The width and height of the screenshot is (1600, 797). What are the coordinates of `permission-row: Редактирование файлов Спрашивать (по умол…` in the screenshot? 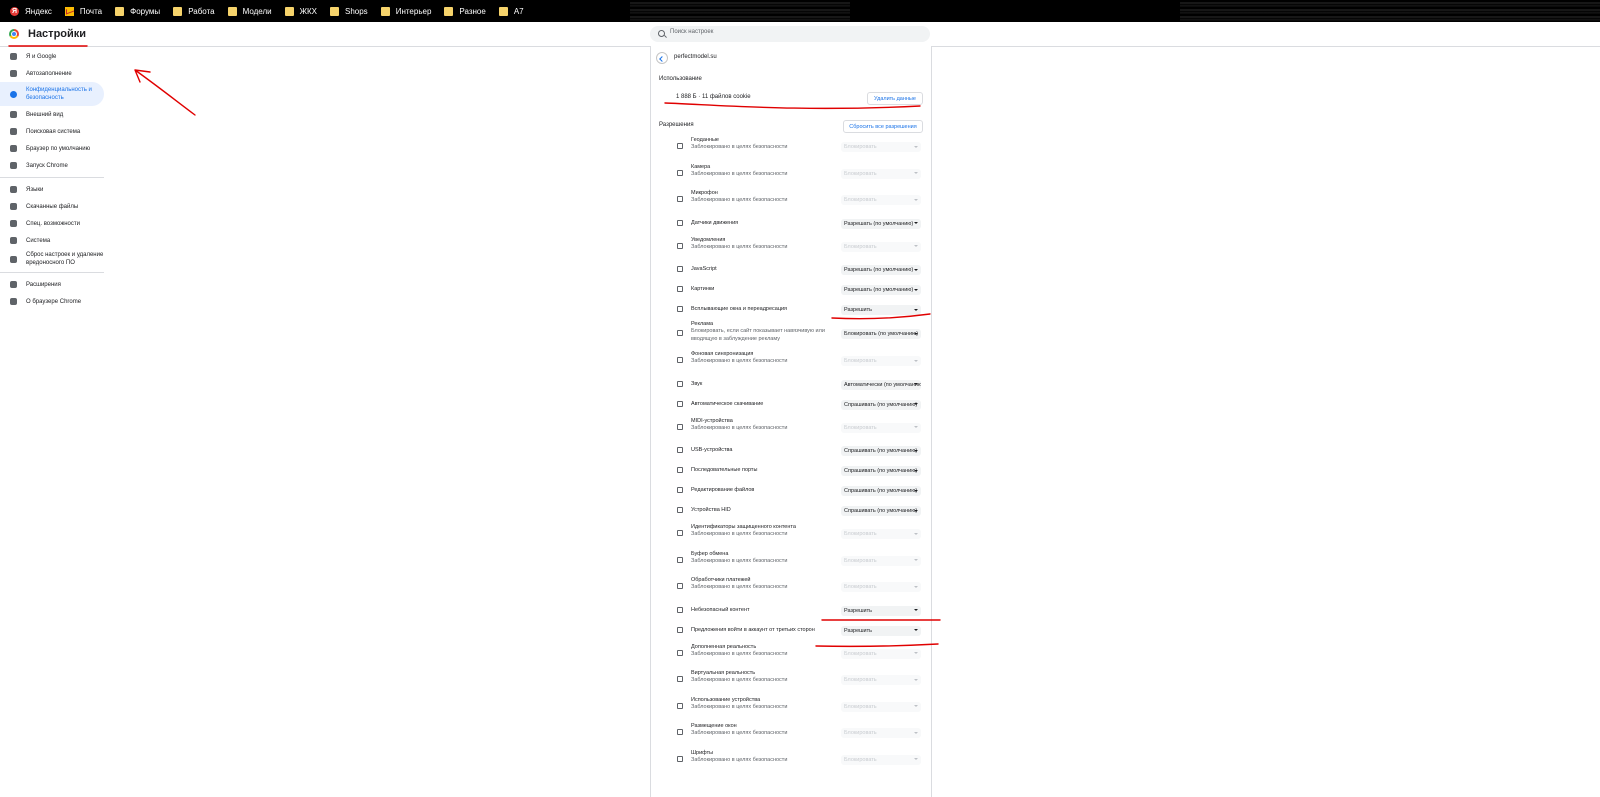 It's located at (791, 491).